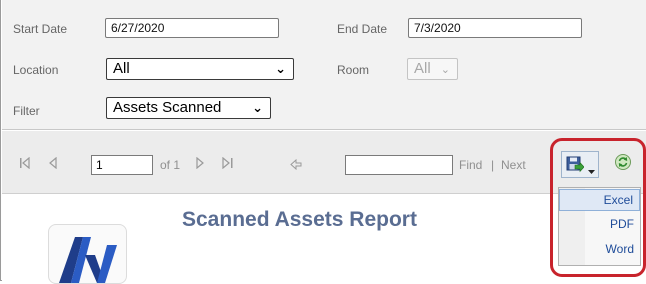  I want to click on filter-select: Assets Scanned ⌄, so click(188, 108).